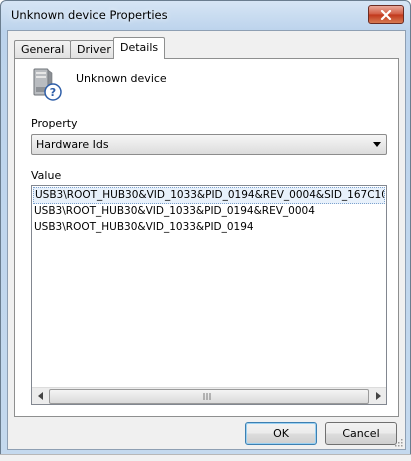  I want to click on property-label: Property, so click(54, 123).